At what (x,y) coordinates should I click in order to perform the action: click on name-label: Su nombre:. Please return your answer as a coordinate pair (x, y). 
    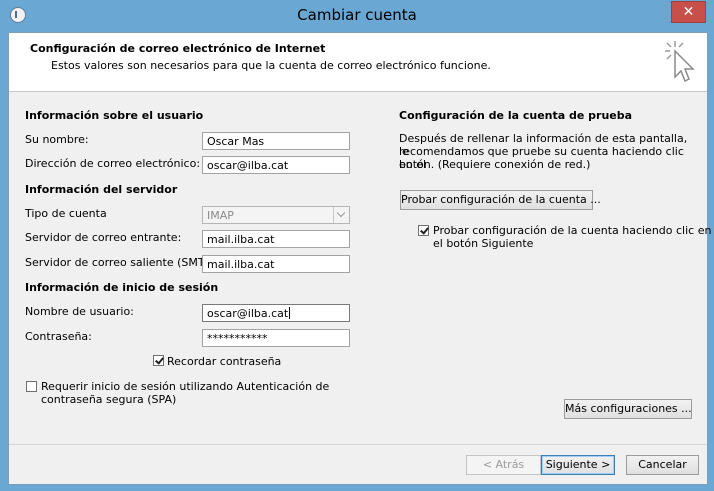
    Looking at the image, I should click on (57, 139).